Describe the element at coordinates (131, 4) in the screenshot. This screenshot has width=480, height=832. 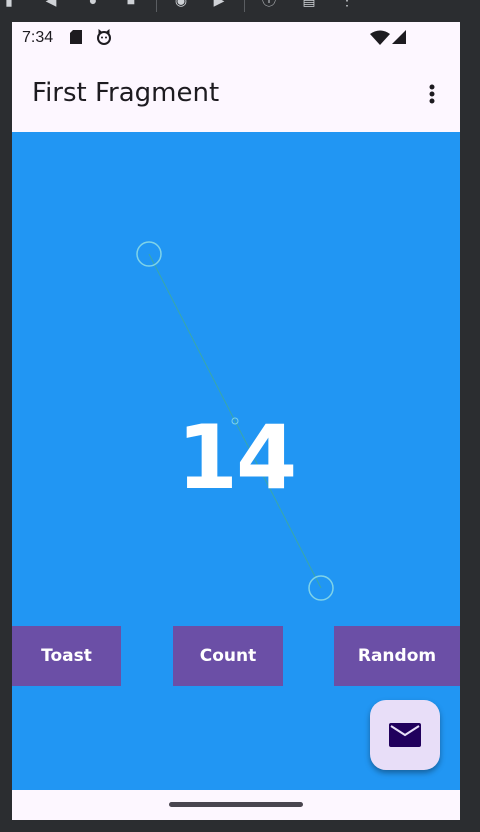
I see `overview-tool-icon: ■` at that location.